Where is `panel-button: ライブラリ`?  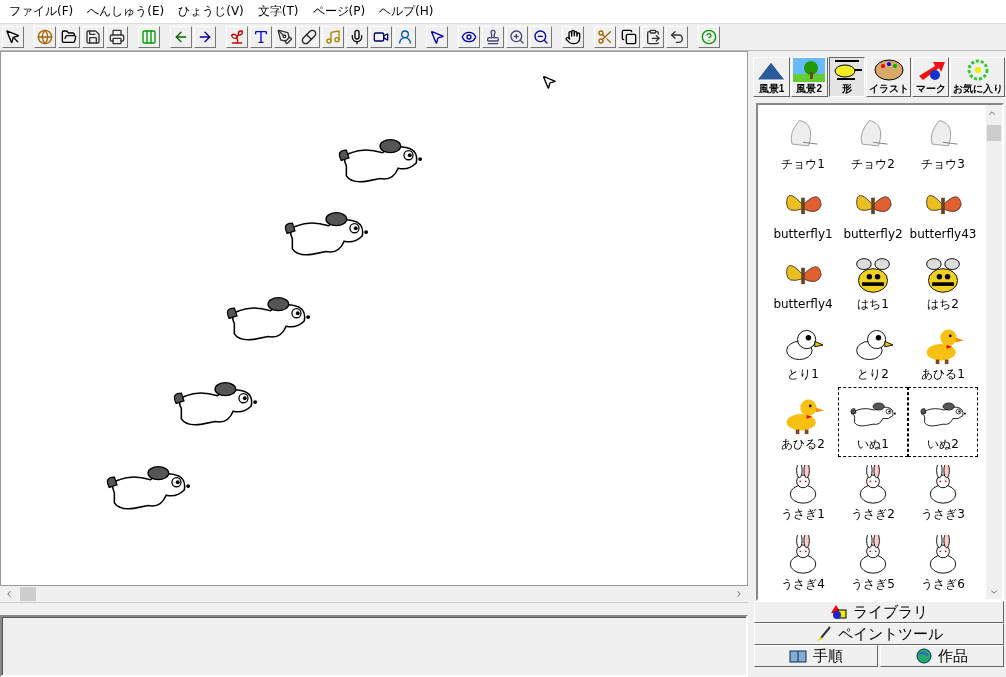
panel-button: ライブラリ is located at coordinates (879, 612).